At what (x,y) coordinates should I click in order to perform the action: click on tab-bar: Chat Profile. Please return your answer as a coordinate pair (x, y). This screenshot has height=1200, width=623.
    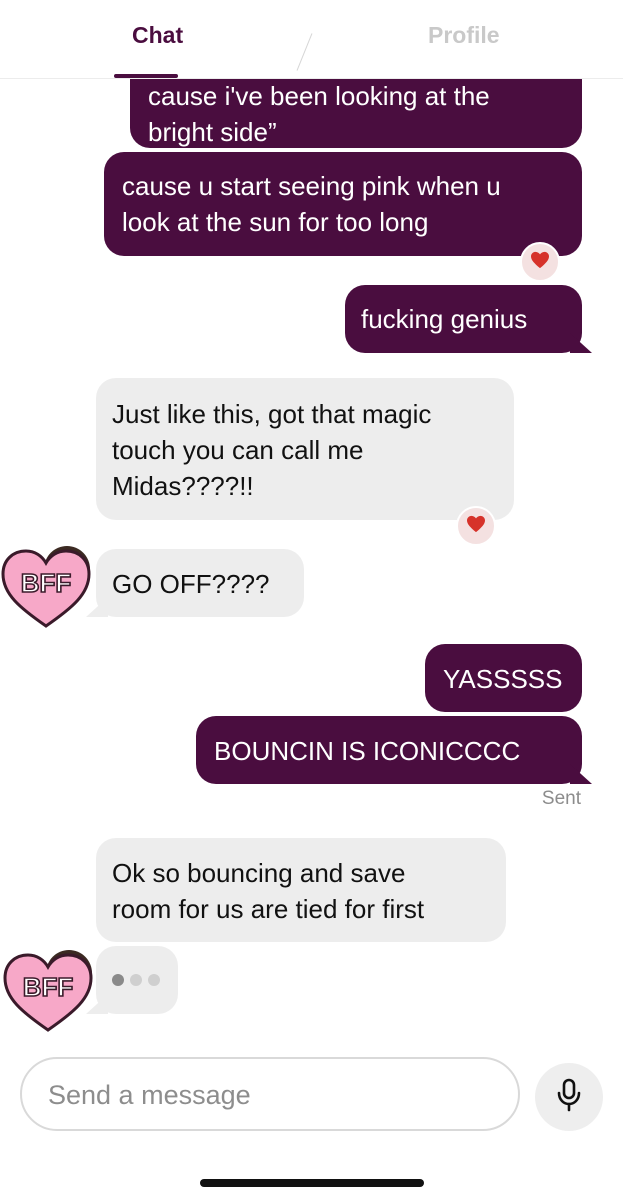
    Looking at the image, I should click on (311, 39).